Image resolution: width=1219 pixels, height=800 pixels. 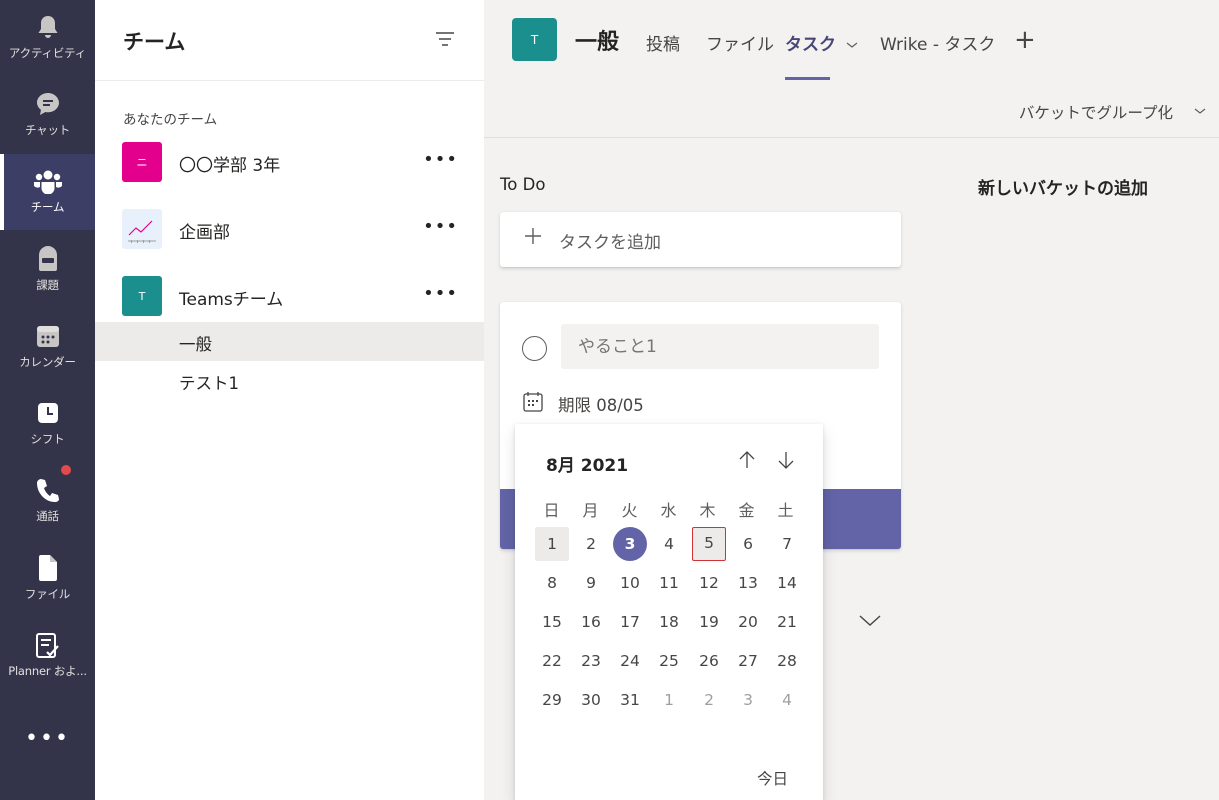 I want to click on tab-tasks: タスク, so click(x=821, y=42).